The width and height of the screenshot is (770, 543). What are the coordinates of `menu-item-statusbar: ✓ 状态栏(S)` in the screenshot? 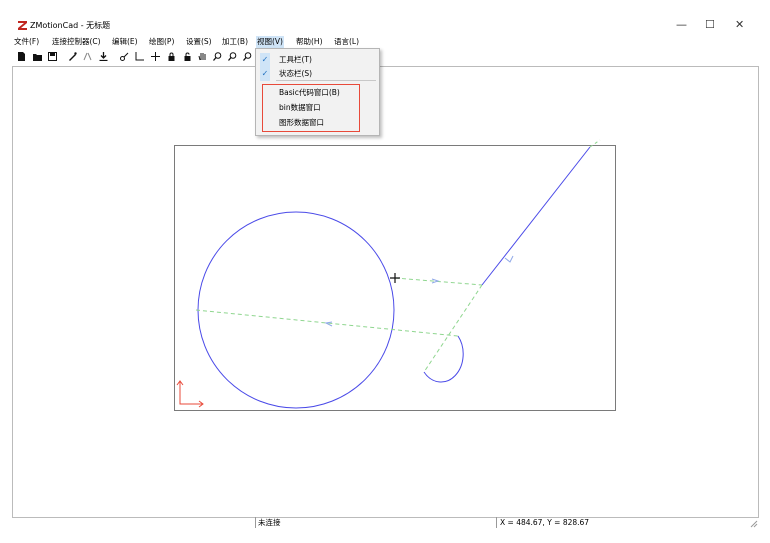 It's located at (317, 74).